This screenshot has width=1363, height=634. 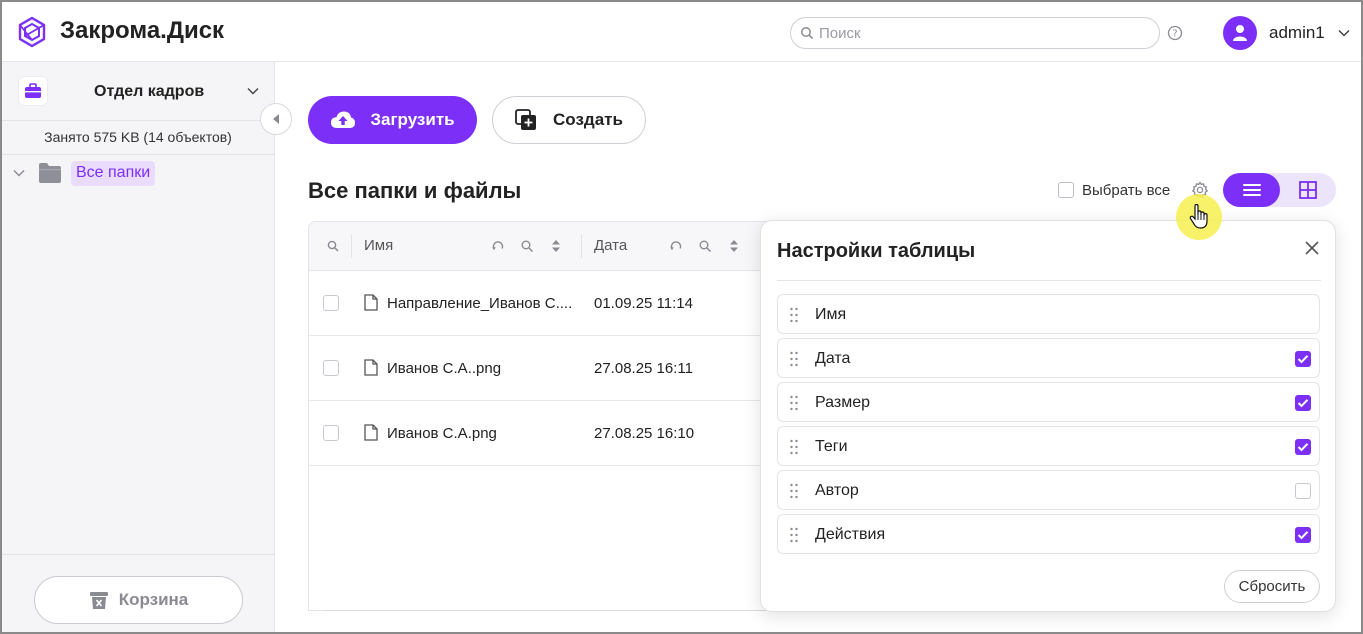 I want to click on column-divider, so click(x=581, y=246).